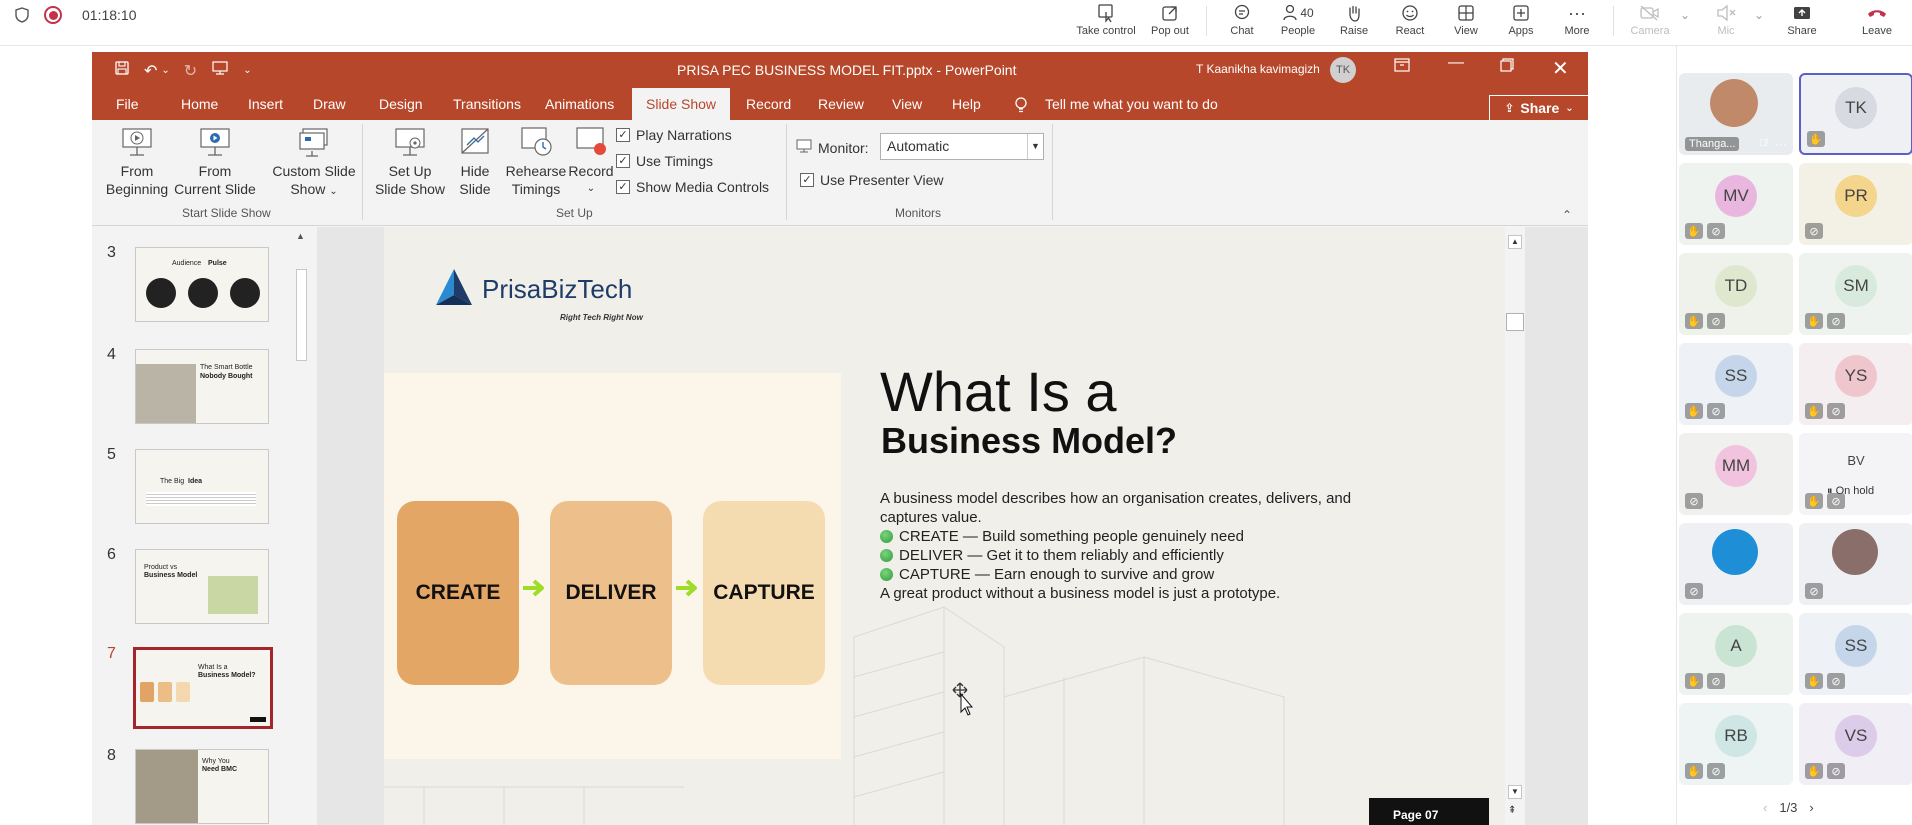  What do you see at coordinates (1521, 18) in the screenshot?
I see `apps-button: Apps` at bounding box center [1521, 18].